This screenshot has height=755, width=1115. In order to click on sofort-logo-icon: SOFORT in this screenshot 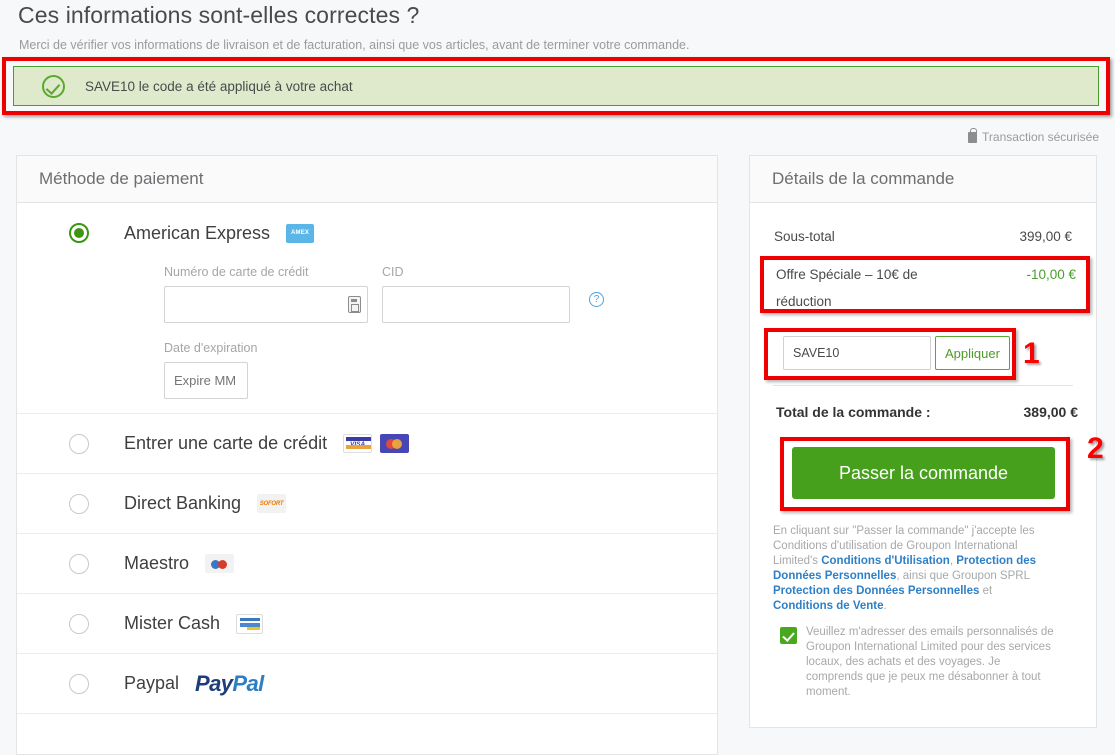, I will do `click(272, 503)`.